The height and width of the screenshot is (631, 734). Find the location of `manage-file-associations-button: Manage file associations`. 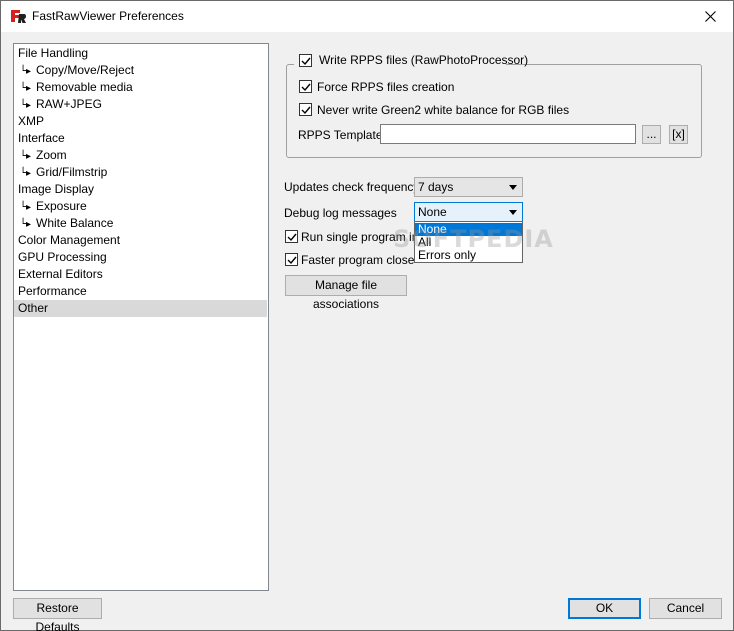

manage-file-associations-button: Manage file associations is located at coordinates (346, 293).